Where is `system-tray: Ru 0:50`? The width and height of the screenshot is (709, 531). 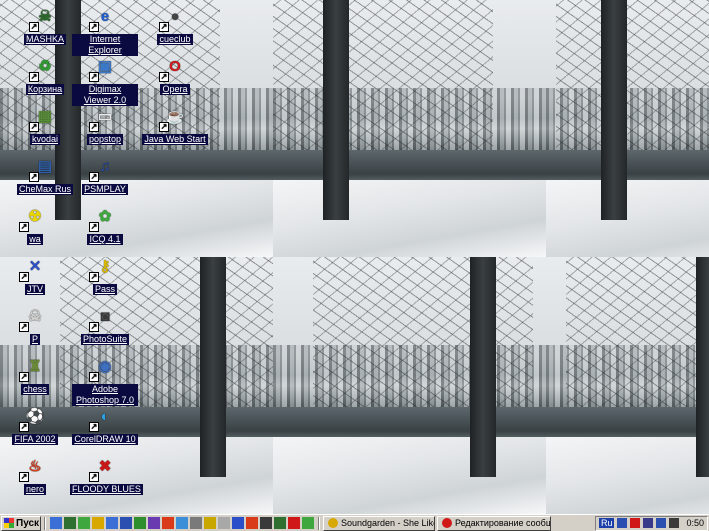
system-tray: Ru 0:50 is located at coordinates (651, 523).